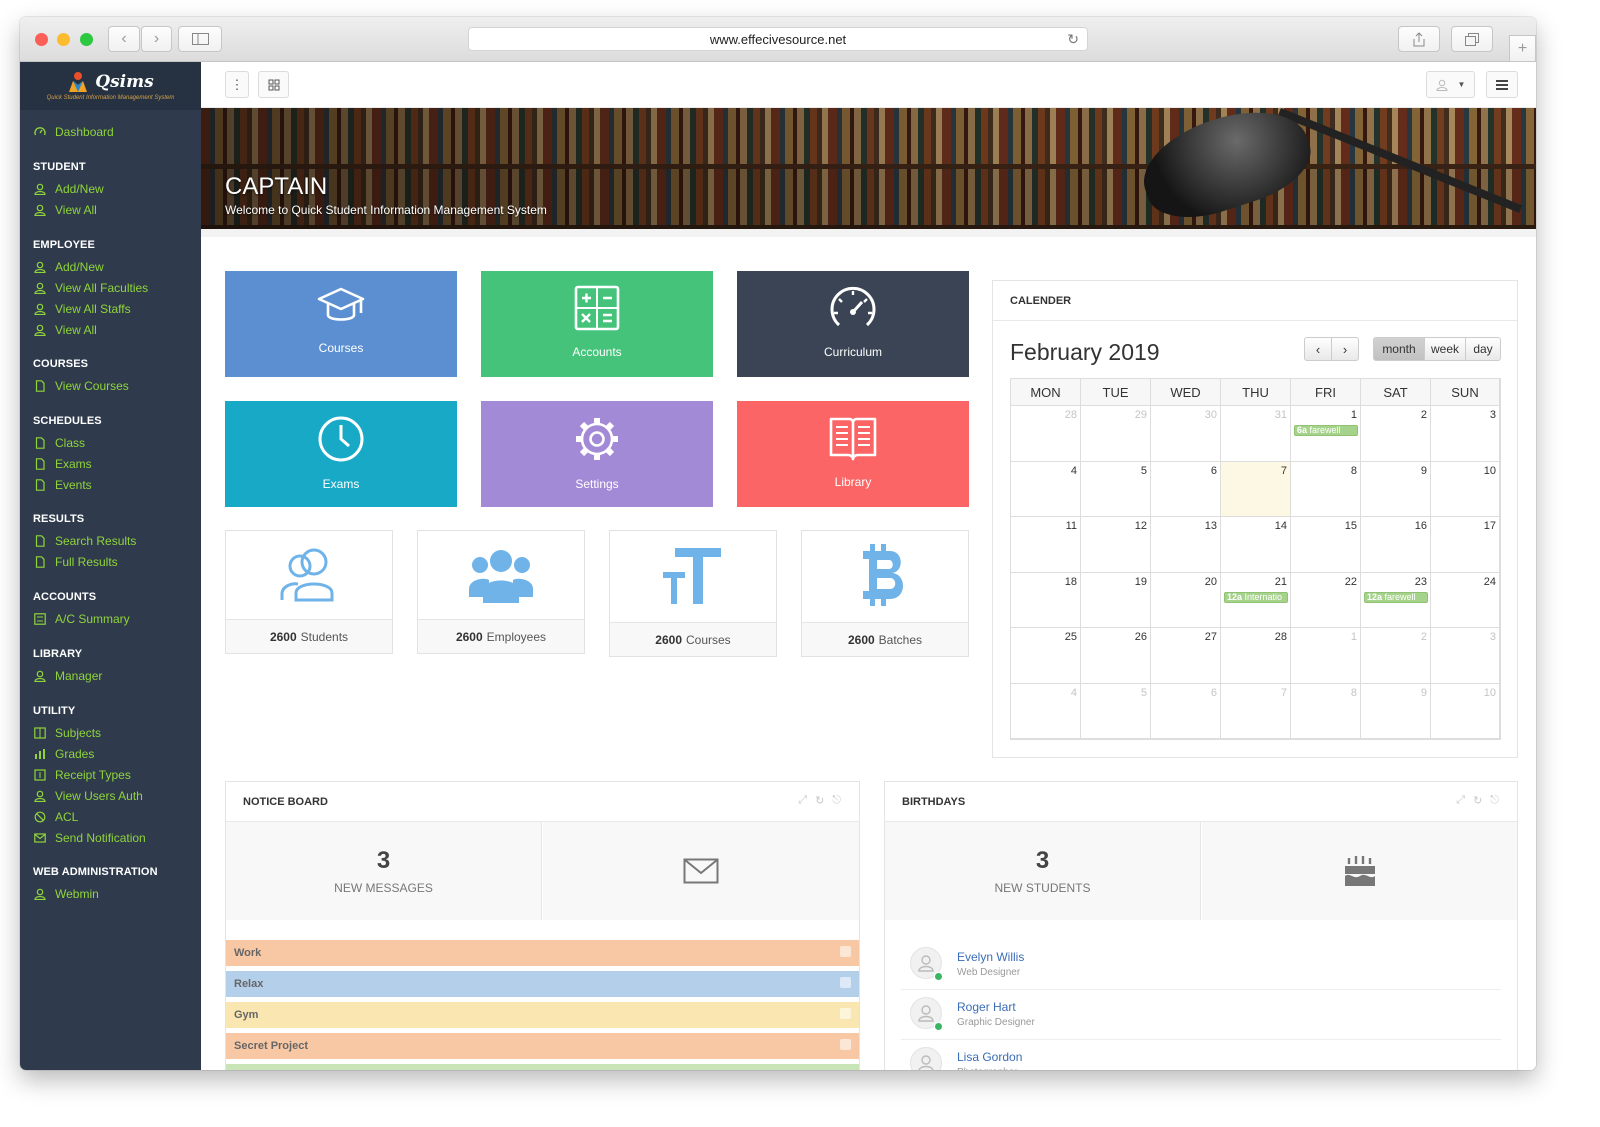  Describe the element at coordinates (542, 1046) in the screenshot. I see `notice-item-secret-project: Secret Project` at that location.